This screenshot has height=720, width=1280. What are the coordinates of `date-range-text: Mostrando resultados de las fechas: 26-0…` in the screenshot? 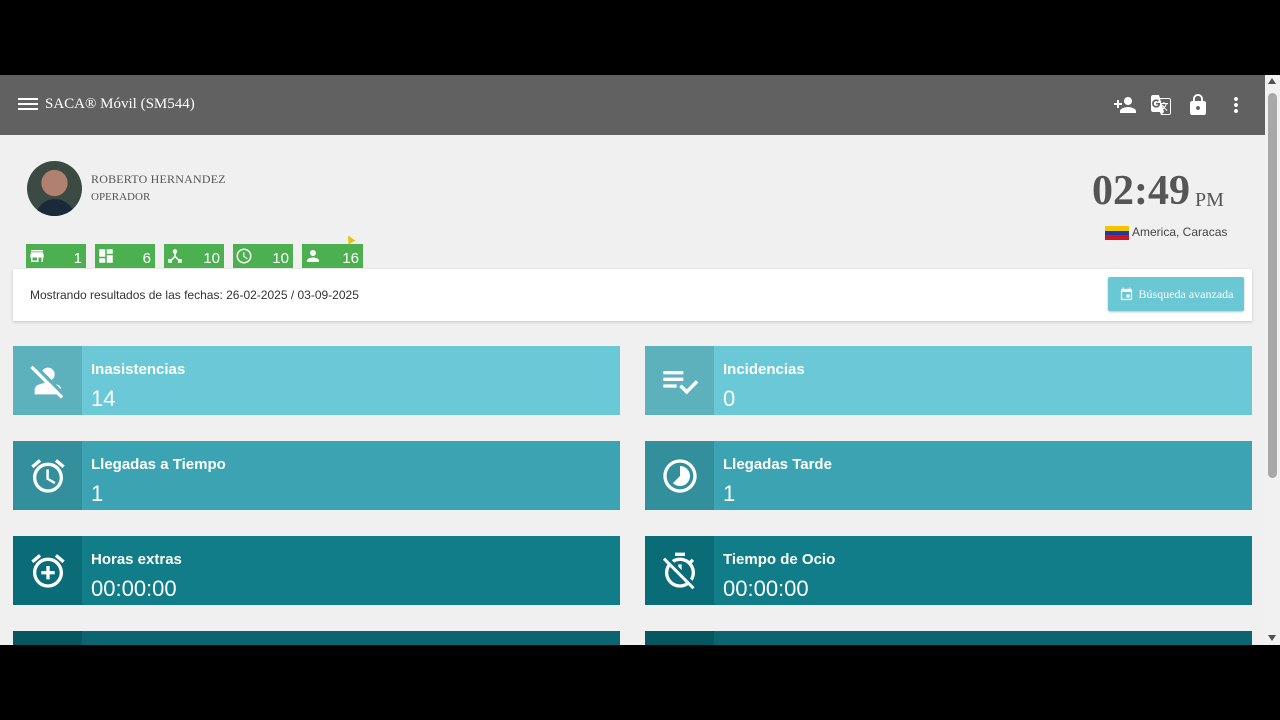 It's located at (194, 295).